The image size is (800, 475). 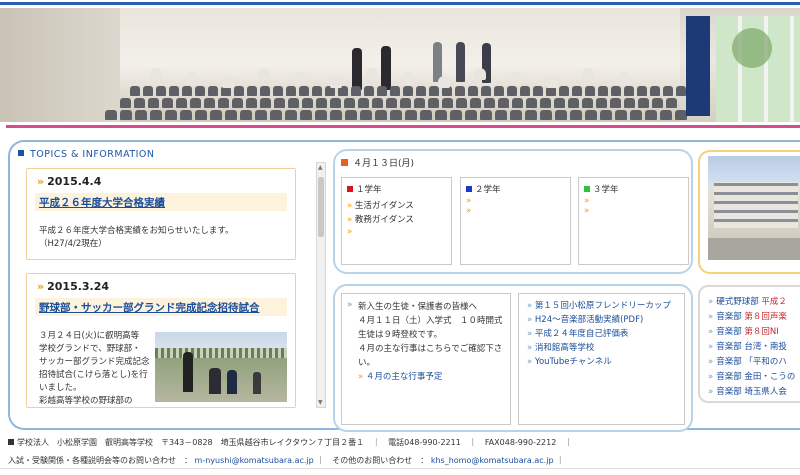 I want to click on link-item: » 第１５回小松原フレンドリーカップ, so click(x=599, y=305).